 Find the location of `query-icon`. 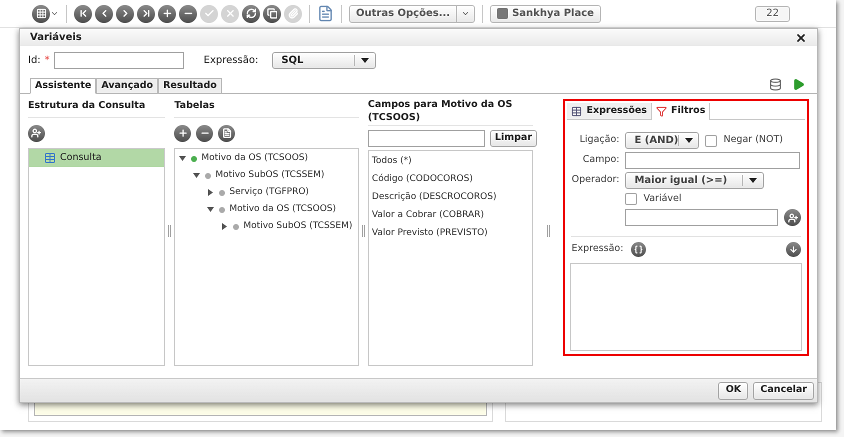

query-icon is located at coordinates (50, 158).